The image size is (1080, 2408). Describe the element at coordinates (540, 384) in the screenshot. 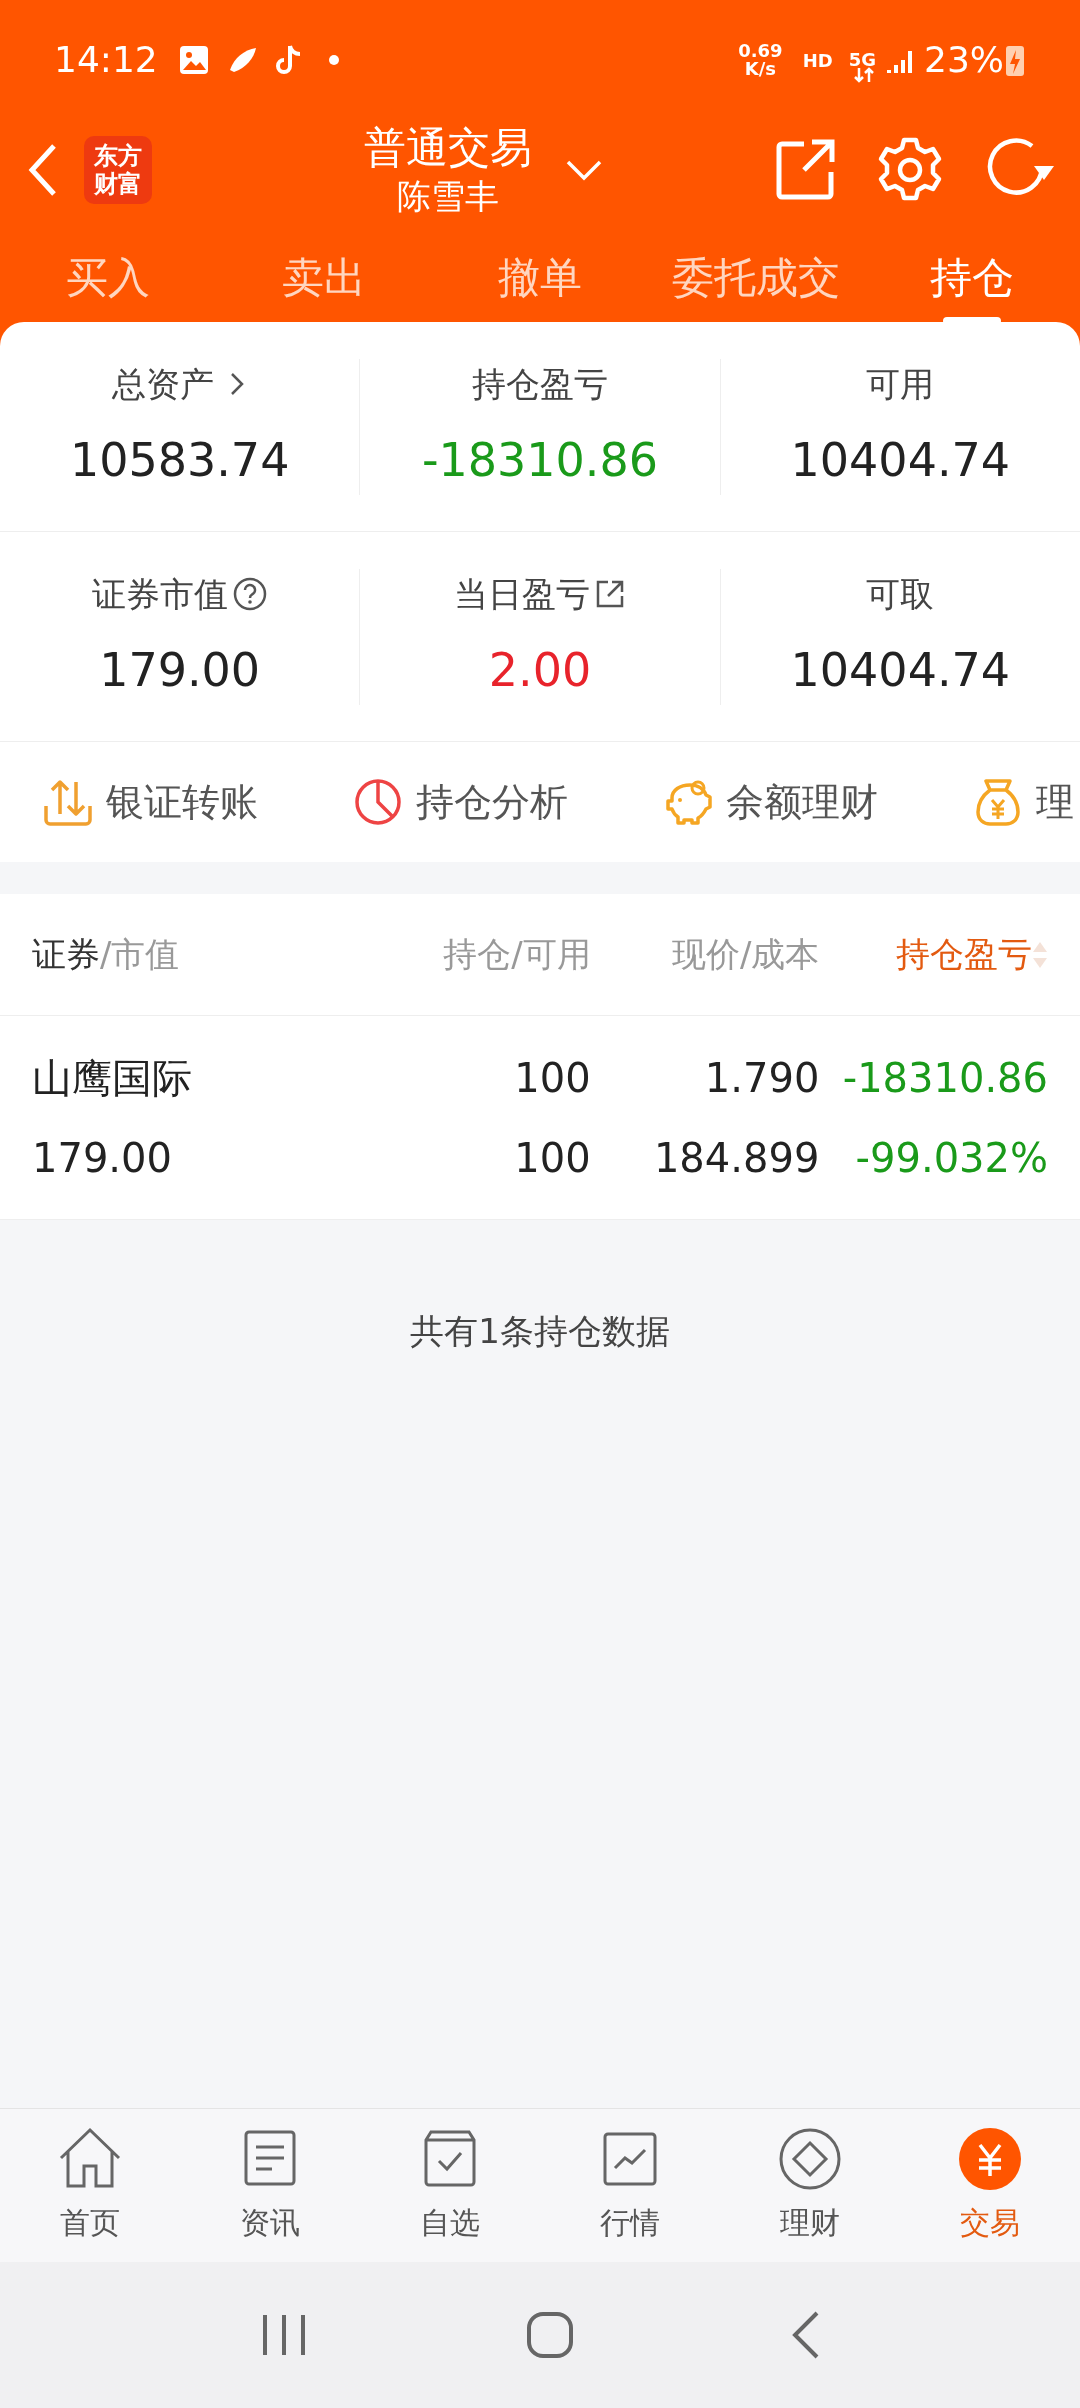

I see `summary-label: 持仓盈亏` at that location.